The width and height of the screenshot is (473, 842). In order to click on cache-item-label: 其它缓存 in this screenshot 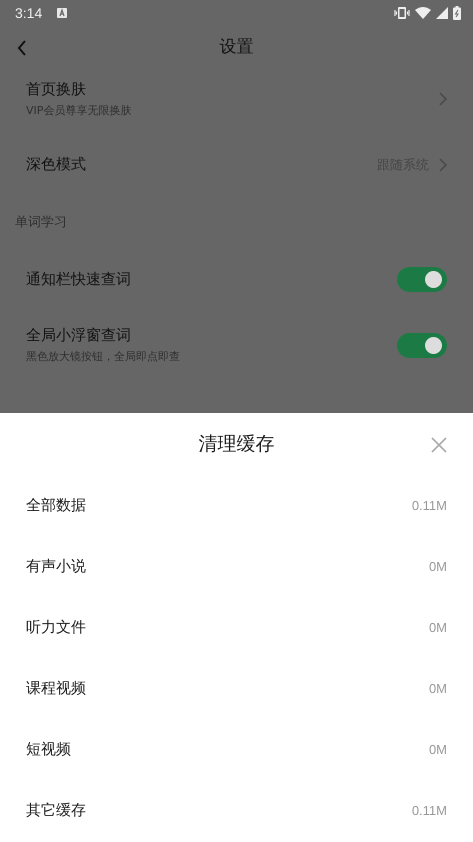, I will do `click(56, 810)`.